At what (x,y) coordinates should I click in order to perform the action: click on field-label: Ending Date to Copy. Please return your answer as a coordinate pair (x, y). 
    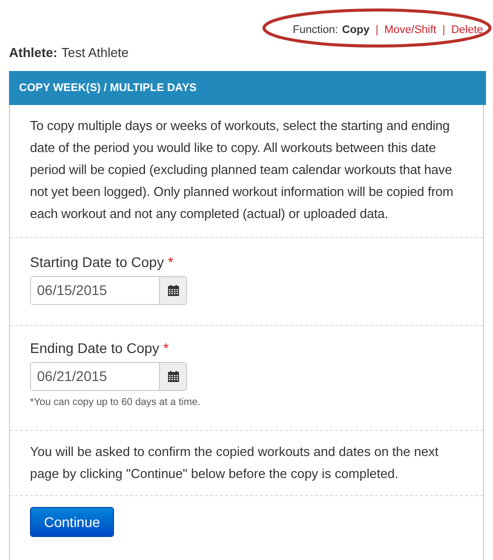
    Looking at the image, I should click on (95, 348).